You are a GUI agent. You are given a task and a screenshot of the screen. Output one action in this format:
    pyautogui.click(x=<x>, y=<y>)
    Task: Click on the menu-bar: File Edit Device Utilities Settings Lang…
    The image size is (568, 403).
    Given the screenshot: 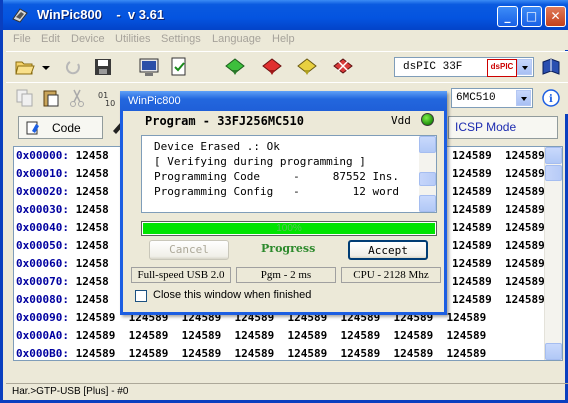 What is the action you would take?
    pyautogui.click(x=287, y=40)
    